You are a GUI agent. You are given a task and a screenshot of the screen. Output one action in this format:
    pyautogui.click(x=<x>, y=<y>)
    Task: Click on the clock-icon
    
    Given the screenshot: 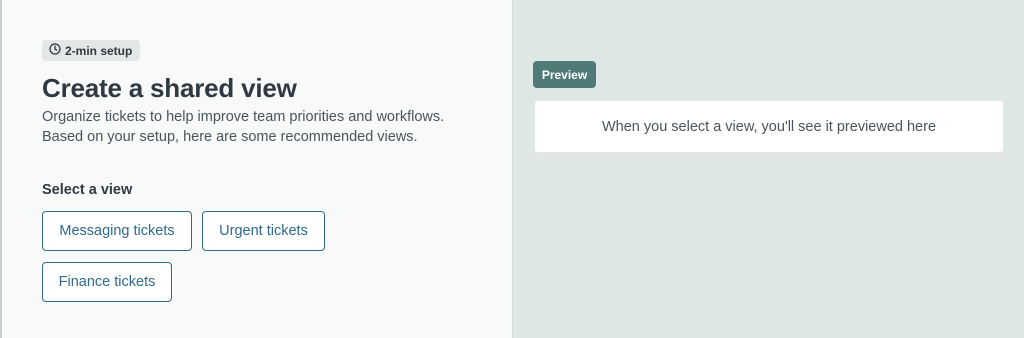 What is the action you would take?
    pyautogui.click(x=55, y=50)
    